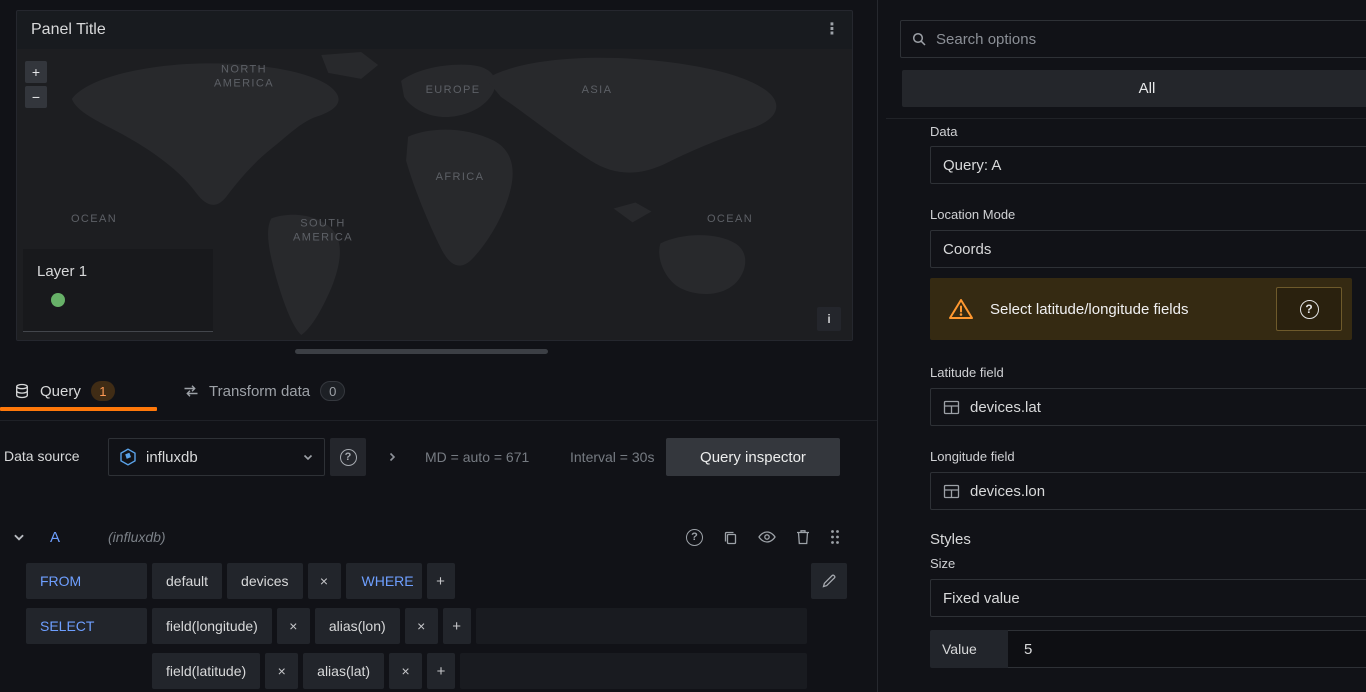 The width and height of the screenshot is (1366, 692). Describe the element at coordinates (943, 563) in the screenshot. I see `size-label: Size` at that location.